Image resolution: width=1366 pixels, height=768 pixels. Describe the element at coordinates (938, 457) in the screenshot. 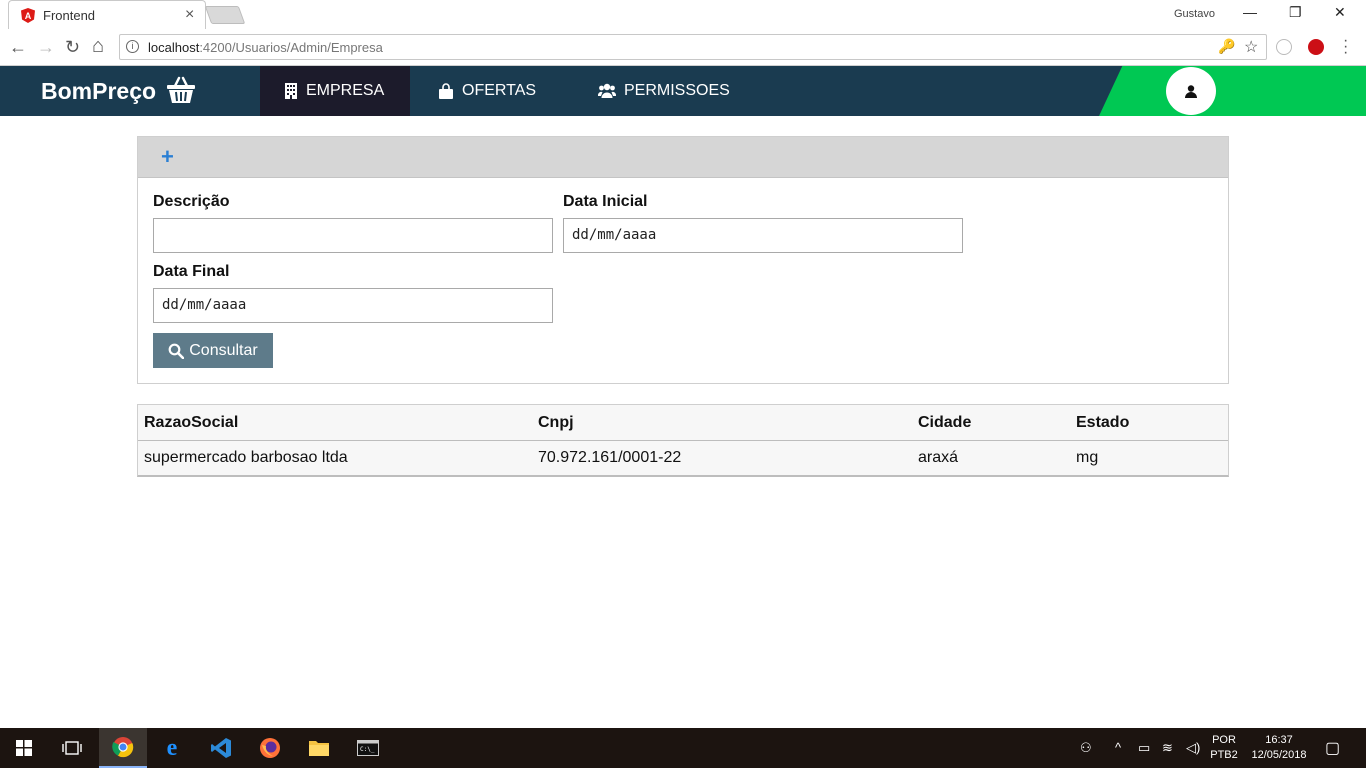

I see `cell-cidade: araxá` at that location.